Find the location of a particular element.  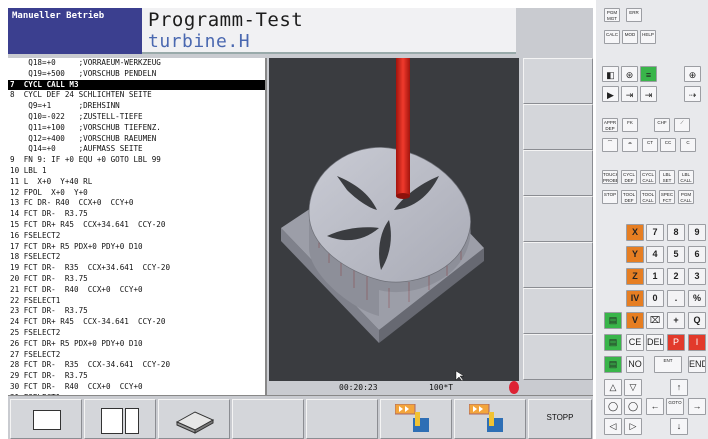

axis-key-Y: Y is located at coordinates (635, 254).